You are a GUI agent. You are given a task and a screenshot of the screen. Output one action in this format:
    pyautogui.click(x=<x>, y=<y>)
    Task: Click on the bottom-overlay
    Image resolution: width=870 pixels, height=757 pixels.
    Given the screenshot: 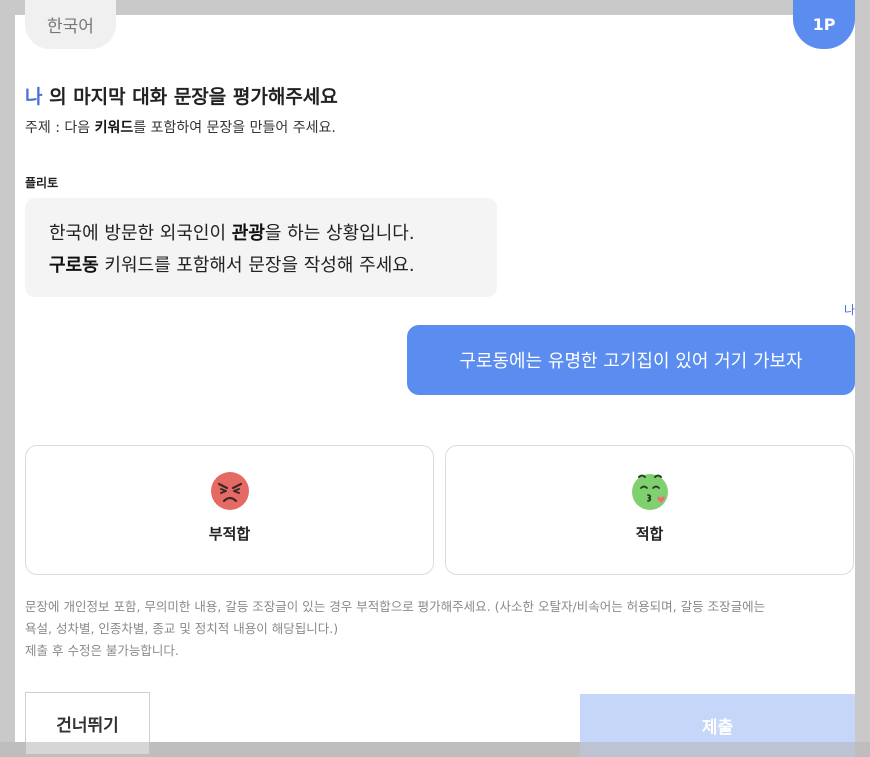 What is the action you would take?
    pyautogui.click(x=435, y=749)
    